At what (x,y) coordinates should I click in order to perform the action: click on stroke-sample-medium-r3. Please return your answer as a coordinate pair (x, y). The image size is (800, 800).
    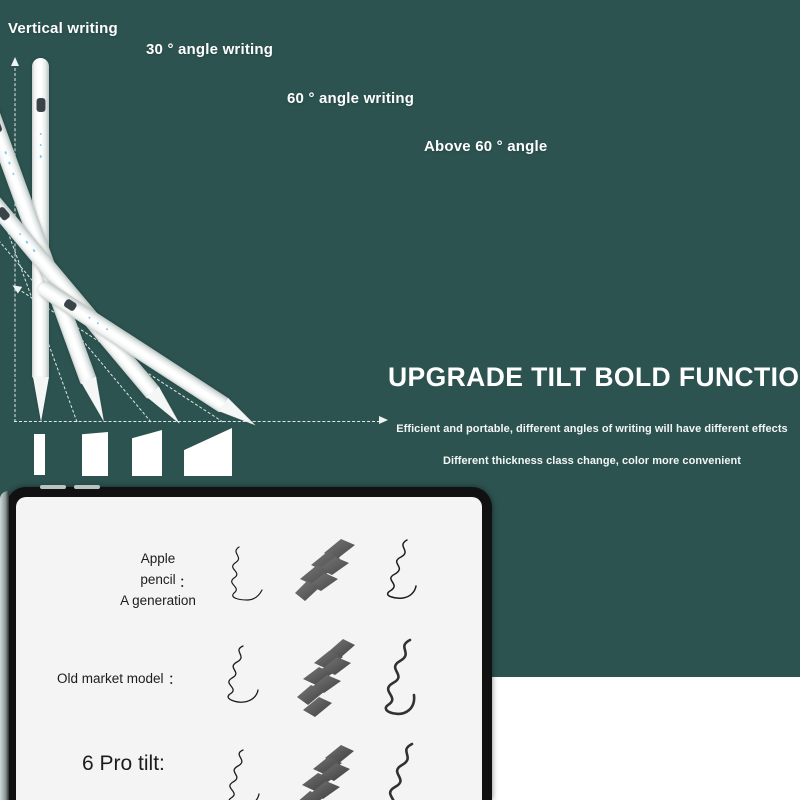
    Looking at the image, I should click on (401, 771).